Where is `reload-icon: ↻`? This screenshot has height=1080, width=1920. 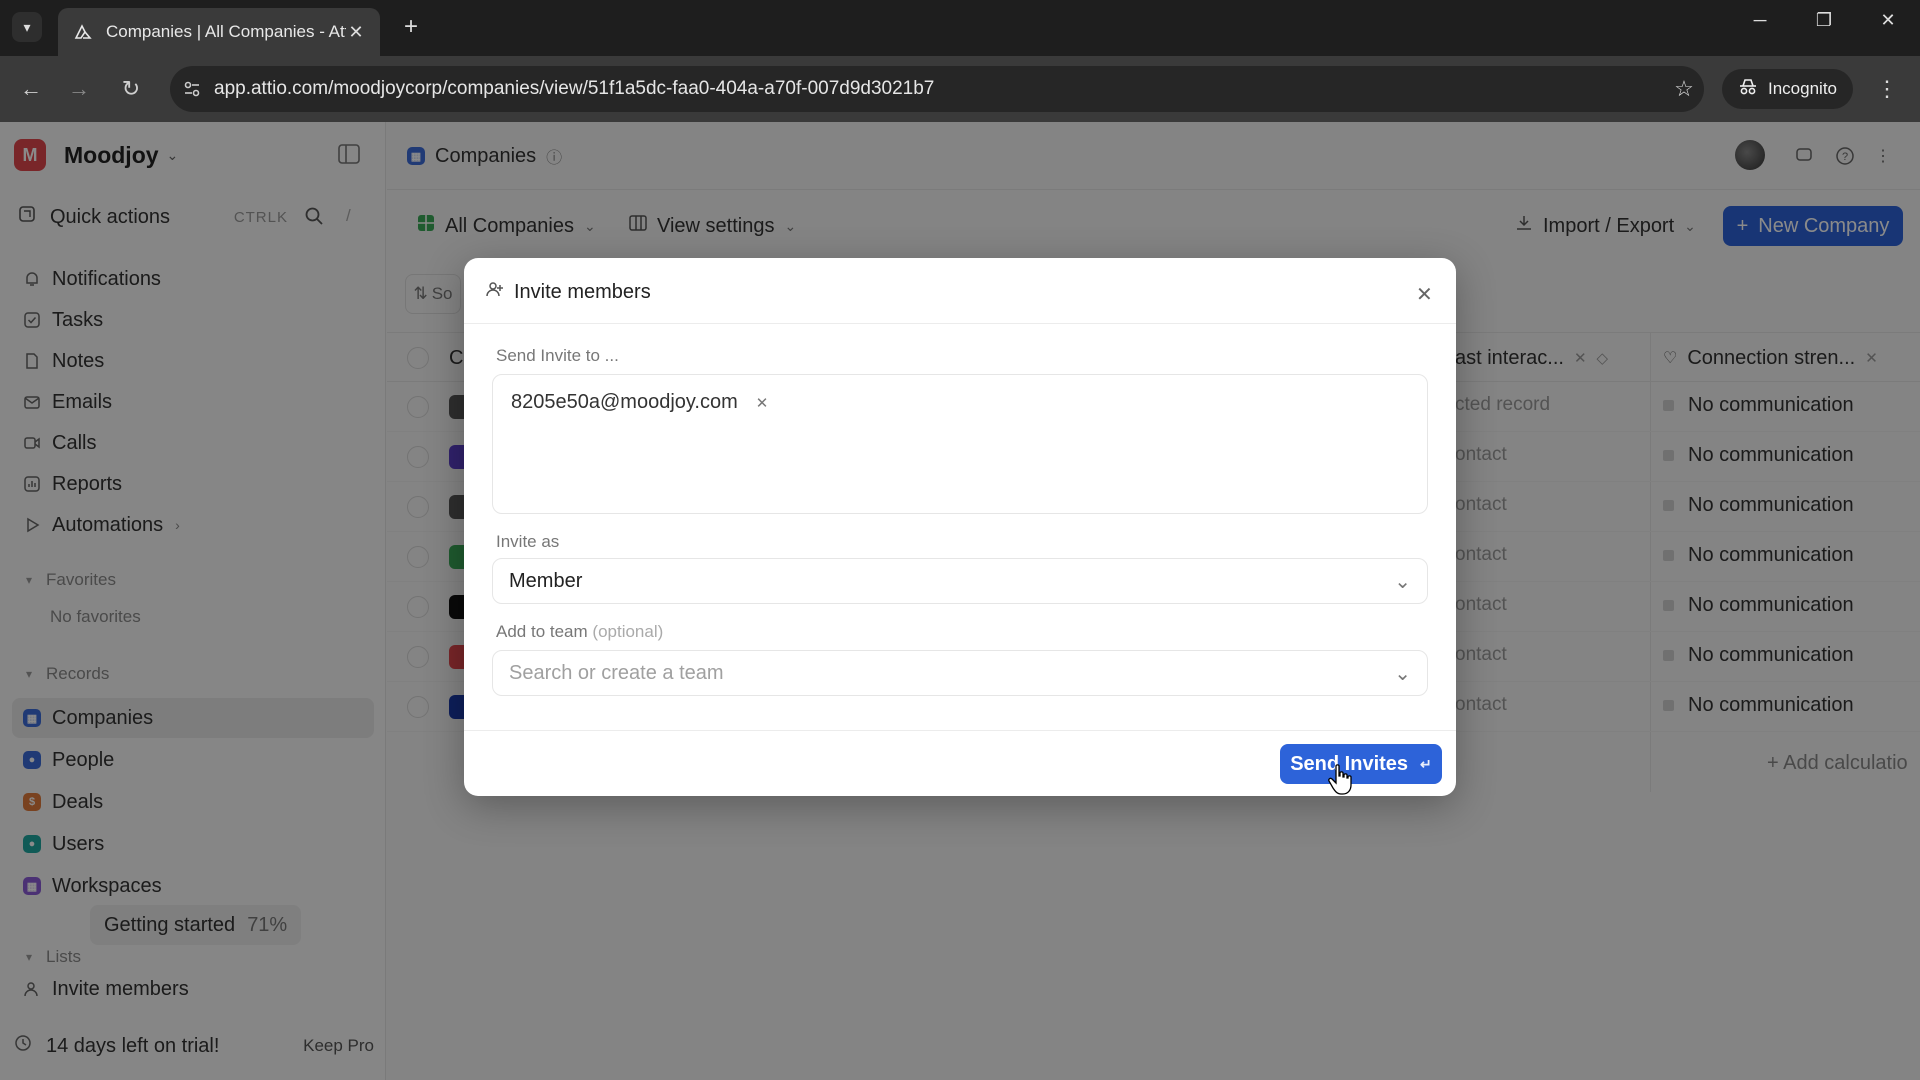 reload-icon: ↻ is located at coordinates (131, 89).